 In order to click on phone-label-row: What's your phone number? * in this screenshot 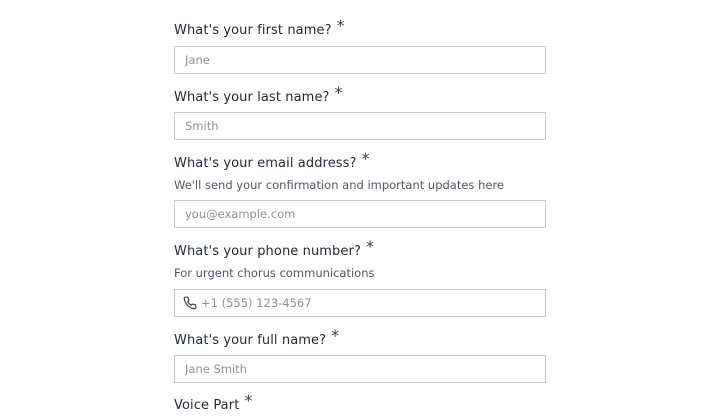, I will do `click(360, 250)`.